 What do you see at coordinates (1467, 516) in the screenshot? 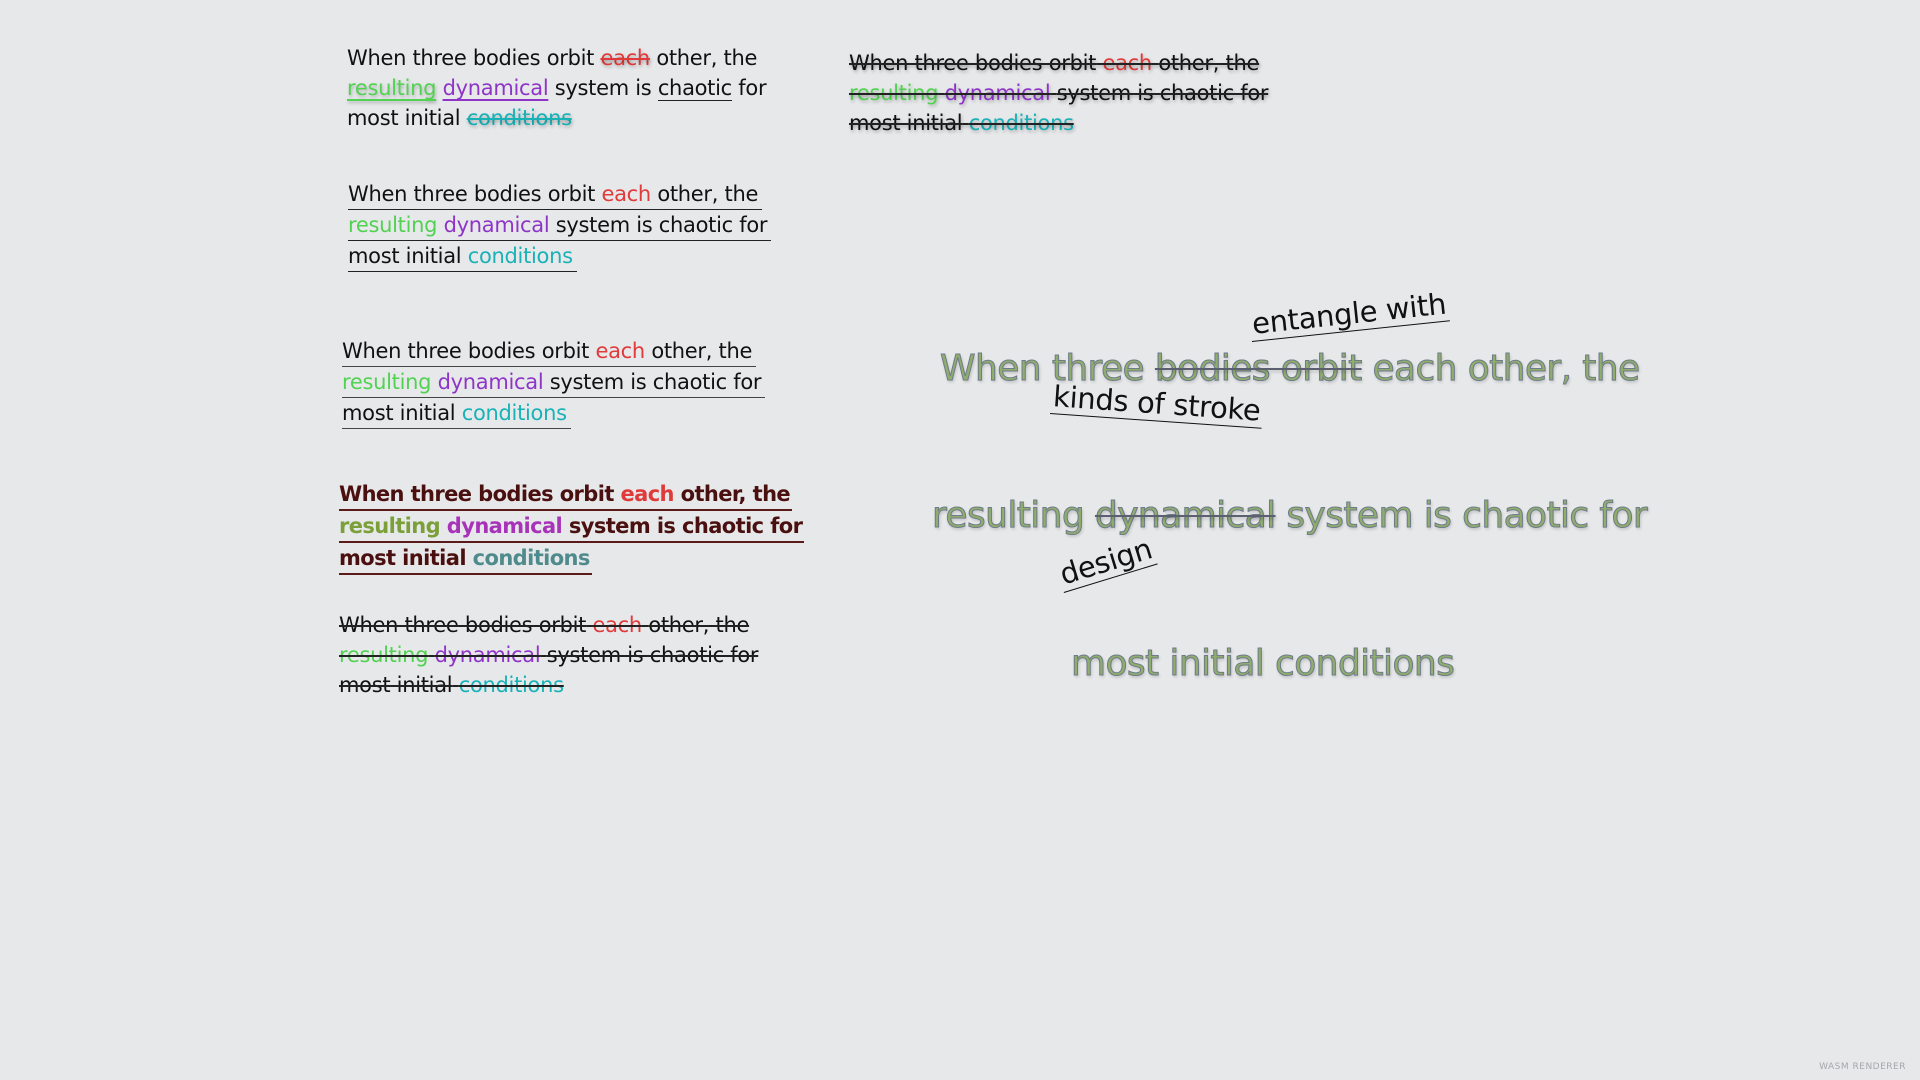
I see `big-word-group: system is chaotic for` at bounding box center [1467, 516].